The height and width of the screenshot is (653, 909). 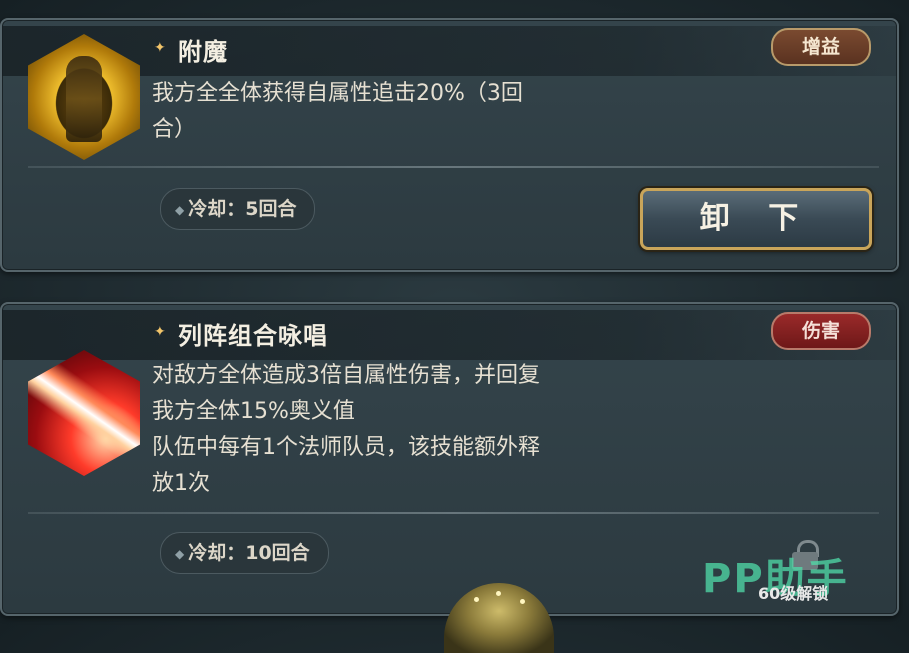 What do you see at coordinates (756, 219) in the screenshot?
I see `unequip-button: 卸 下` at bounding box center [756, 219].